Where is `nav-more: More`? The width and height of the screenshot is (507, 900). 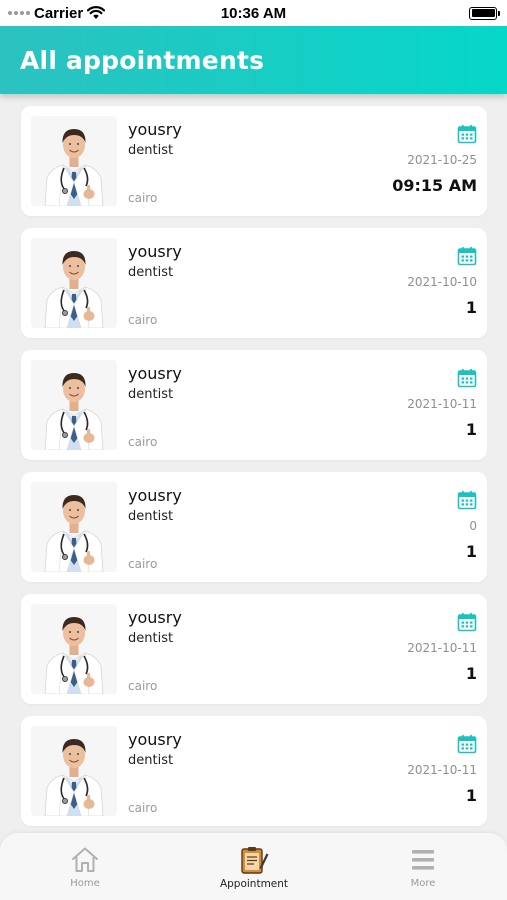 nav-more: More is located at coordinates (423, 866).